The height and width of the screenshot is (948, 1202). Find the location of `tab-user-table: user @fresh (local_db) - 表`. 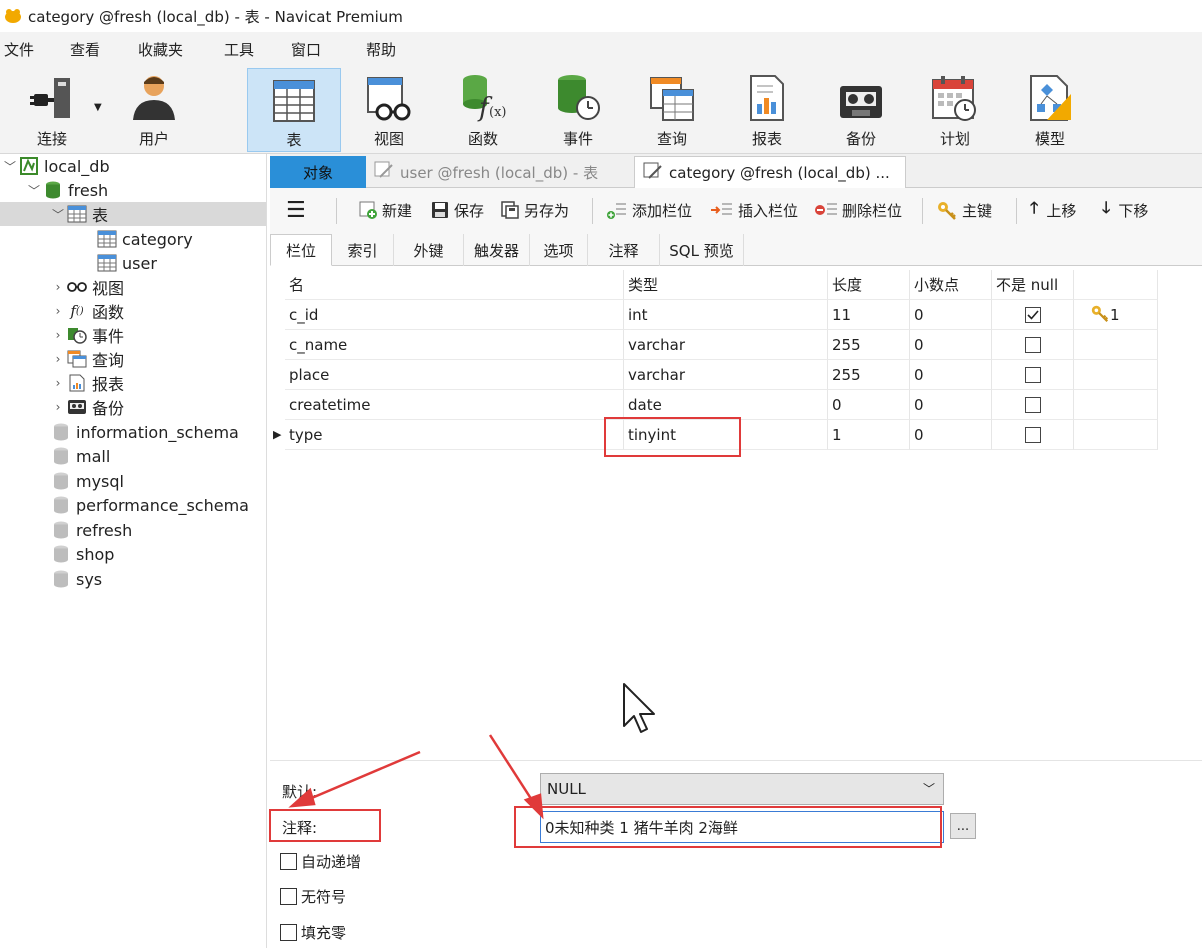

tab-user-table: user @fresh (local_db) - 表 is located at coordinates (500, 172).